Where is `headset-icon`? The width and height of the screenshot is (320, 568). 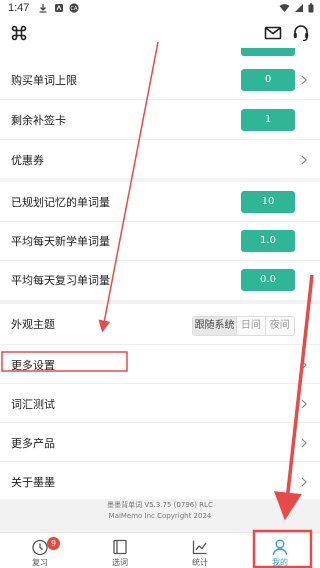
headset-icon is located at coordinates (301, 33).